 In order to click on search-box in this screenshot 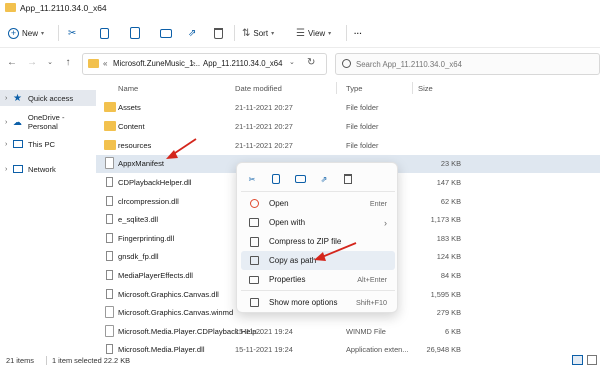, I will do `click(467, 64)`.